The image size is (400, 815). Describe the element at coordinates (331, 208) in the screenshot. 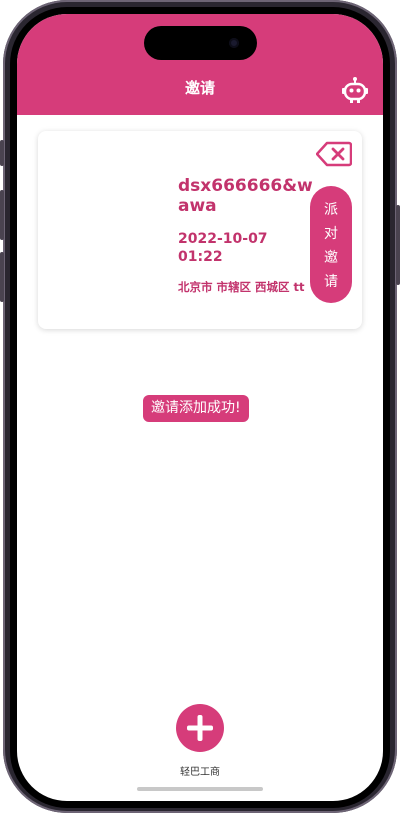

I see `party-button-char: 派` at that location.